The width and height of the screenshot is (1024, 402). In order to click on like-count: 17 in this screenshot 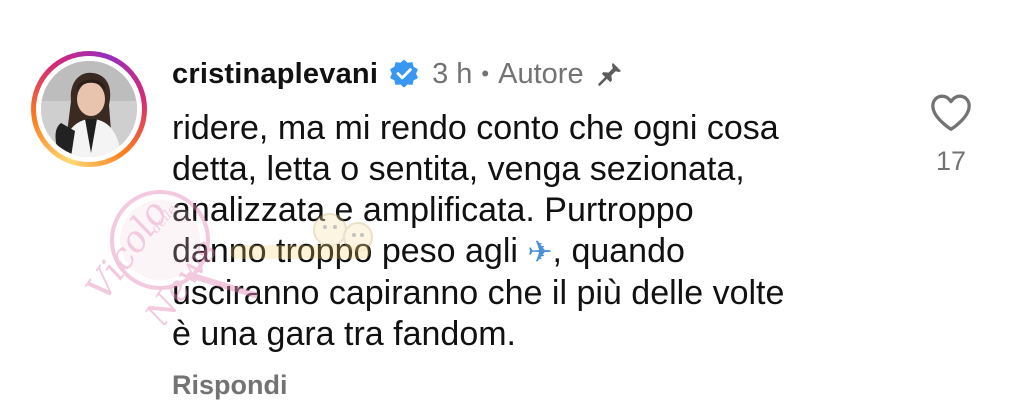, I will do `click(951, 161)`.